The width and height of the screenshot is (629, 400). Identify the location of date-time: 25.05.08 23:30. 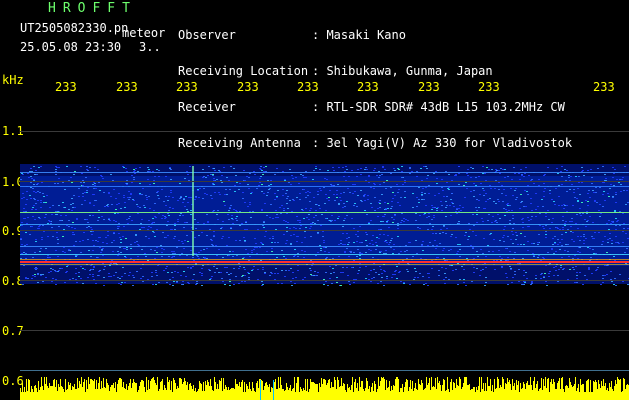
(71, 47).